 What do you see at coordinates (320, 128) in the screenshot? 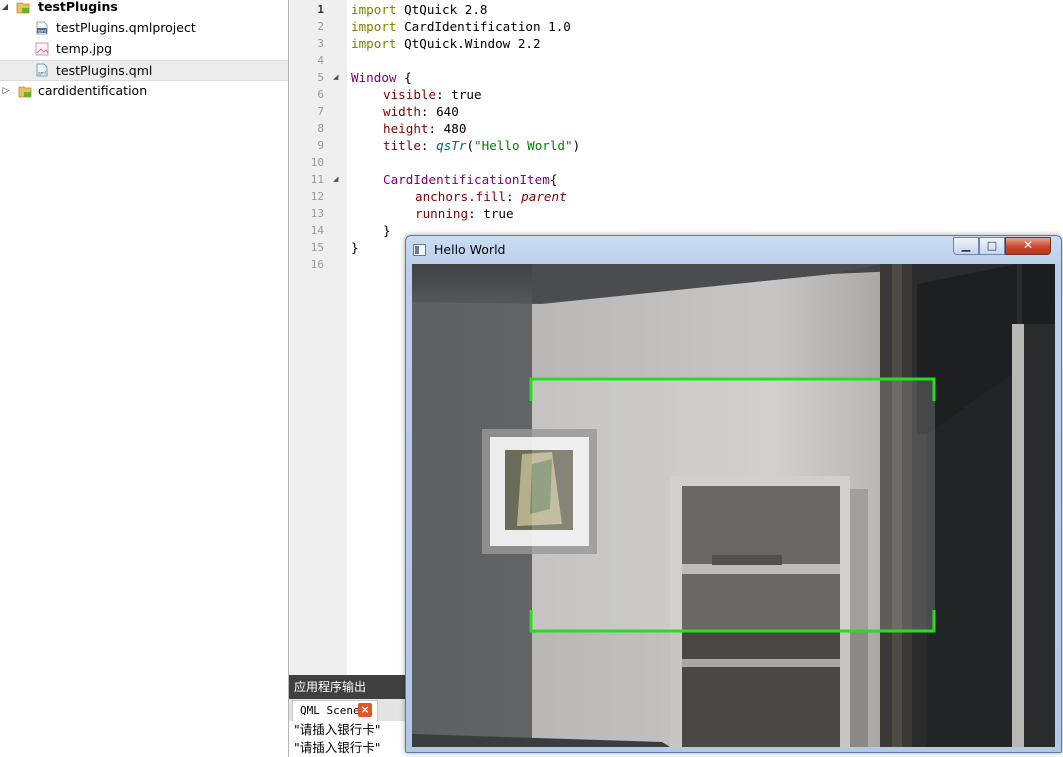
I see `line-number: 8` at bounding box center [320, 128].